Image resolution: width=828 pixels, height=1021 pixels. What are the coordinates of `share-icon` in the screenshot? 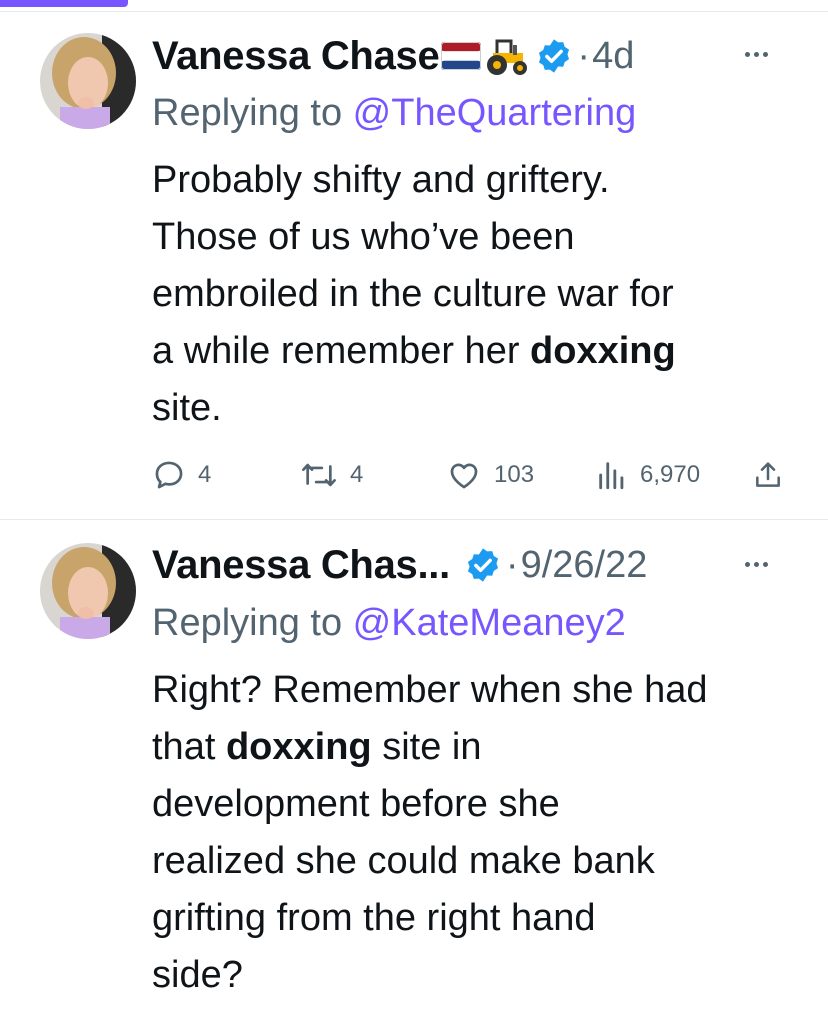 It's located at (768, 474).